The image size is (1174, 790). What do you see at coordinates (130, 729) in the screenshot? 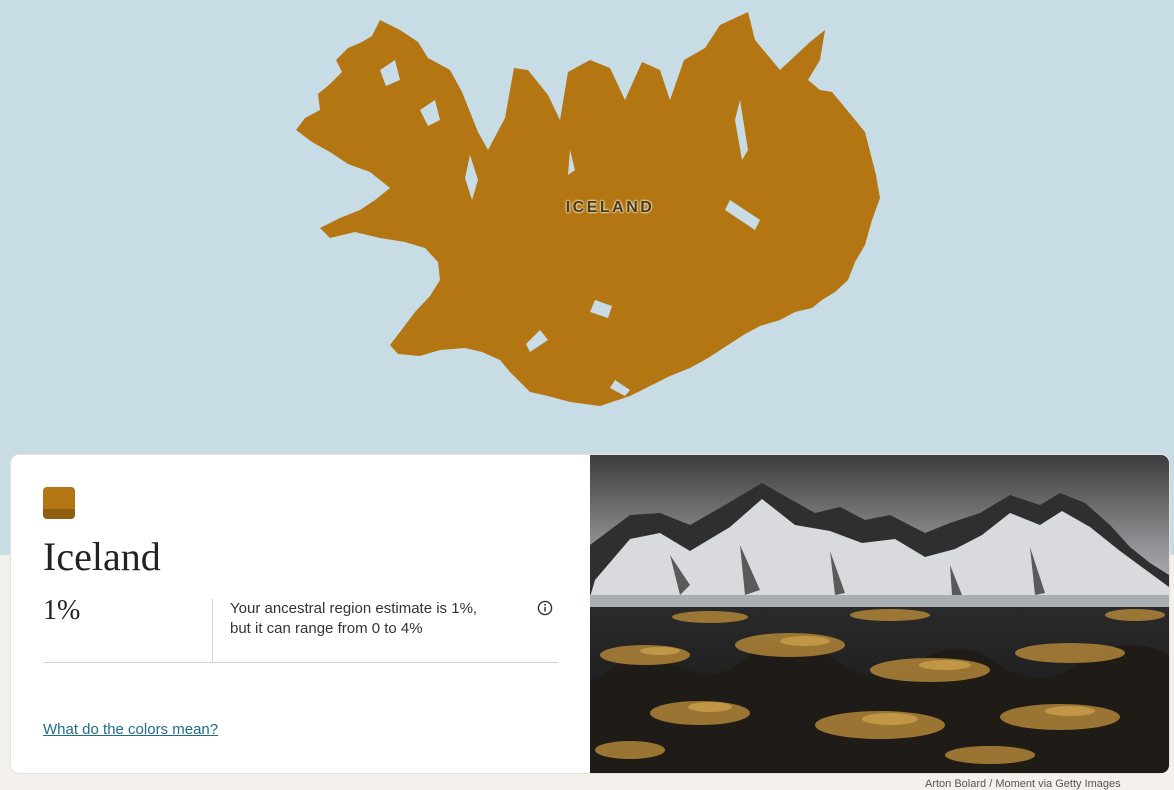
I see `colors-meaning-link: What do the colors mean?` at bounding box center [130, 729].